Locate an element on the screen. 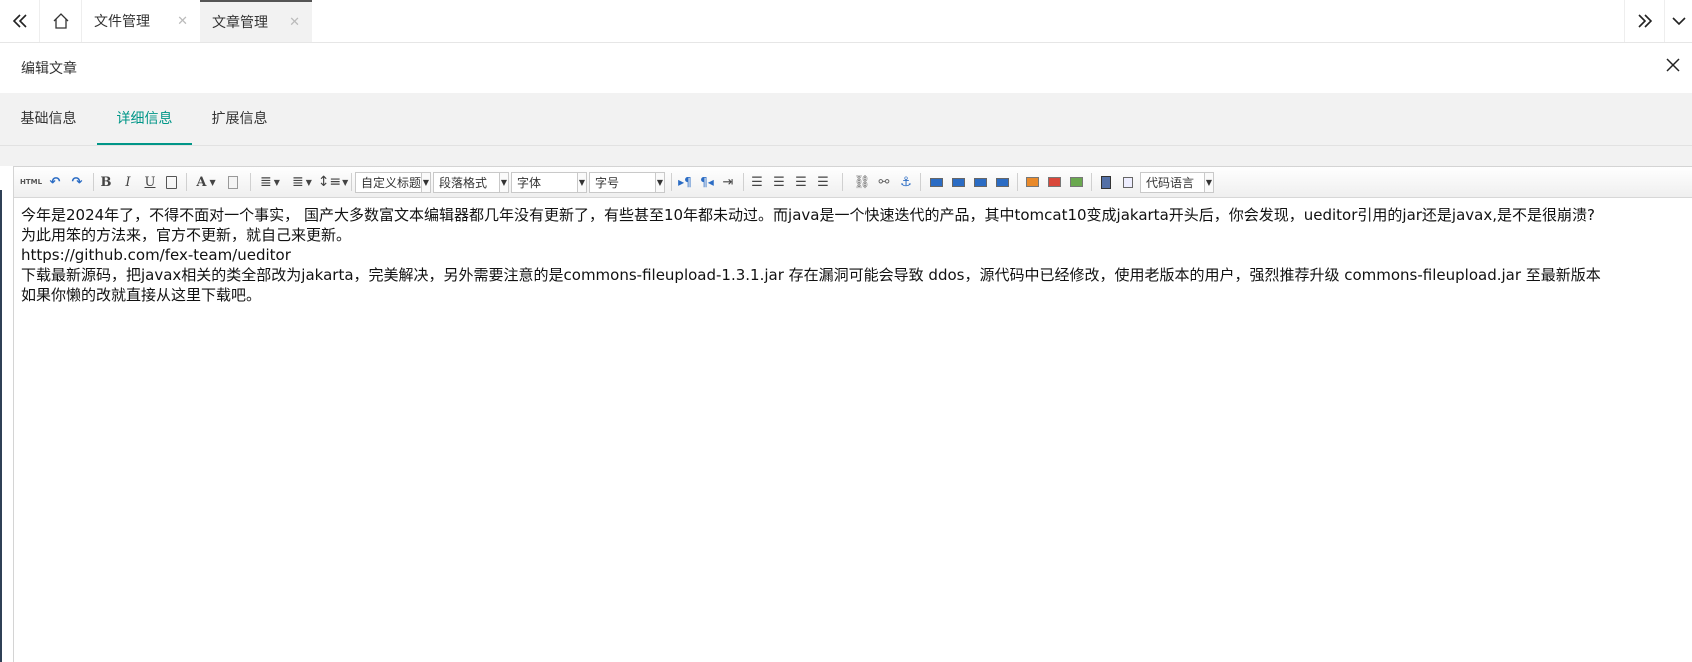 Image resolution: width=1692 pixels, height=662 pixels. code-language-select: 代码语言 ▼ is located at coordinates (1177, 182).